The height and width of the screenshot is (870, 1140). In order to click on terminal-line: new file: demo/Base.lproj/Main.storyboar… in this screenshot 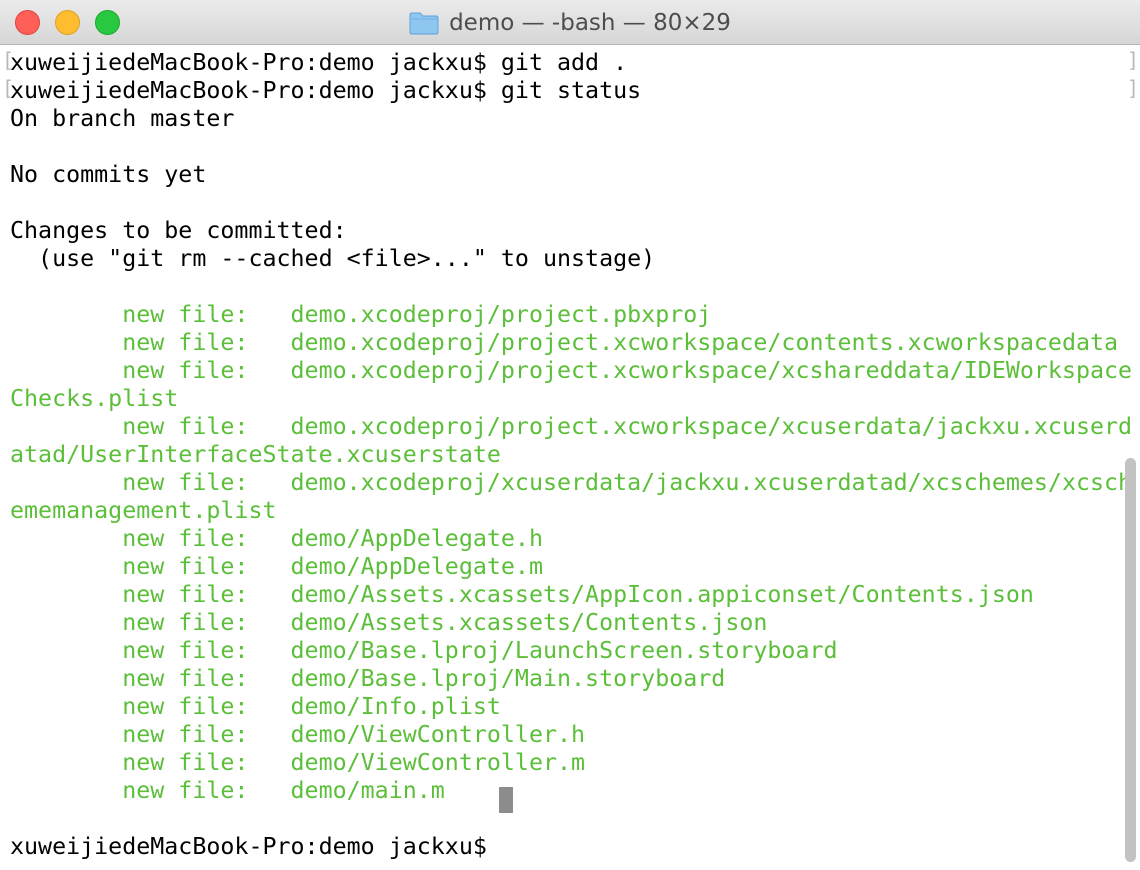, I will do `click(368, 678)`.